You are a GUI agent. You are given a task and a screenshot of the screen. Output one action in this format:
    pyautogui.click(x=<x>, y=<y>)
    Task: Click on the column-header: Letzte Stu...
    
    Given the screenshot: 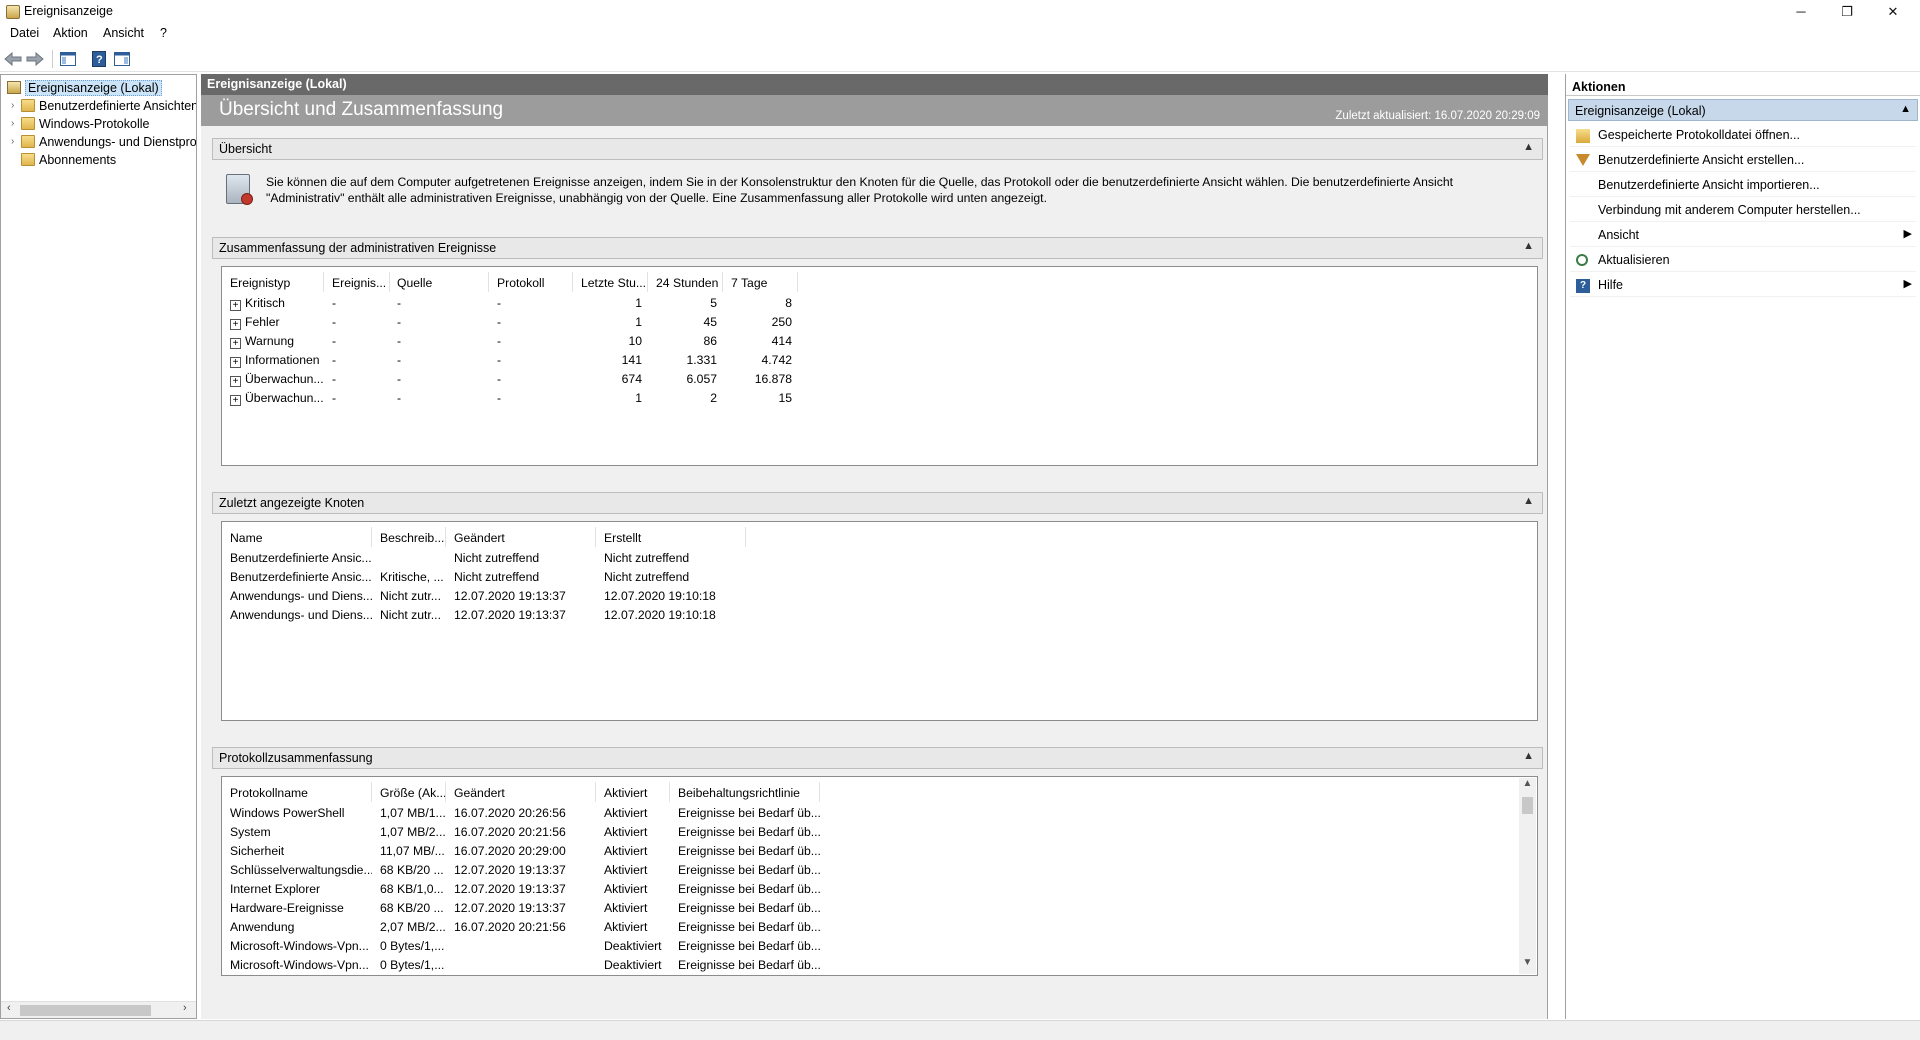 What is the action you would take?
    pyautogui.click(x=611, y=282)
    